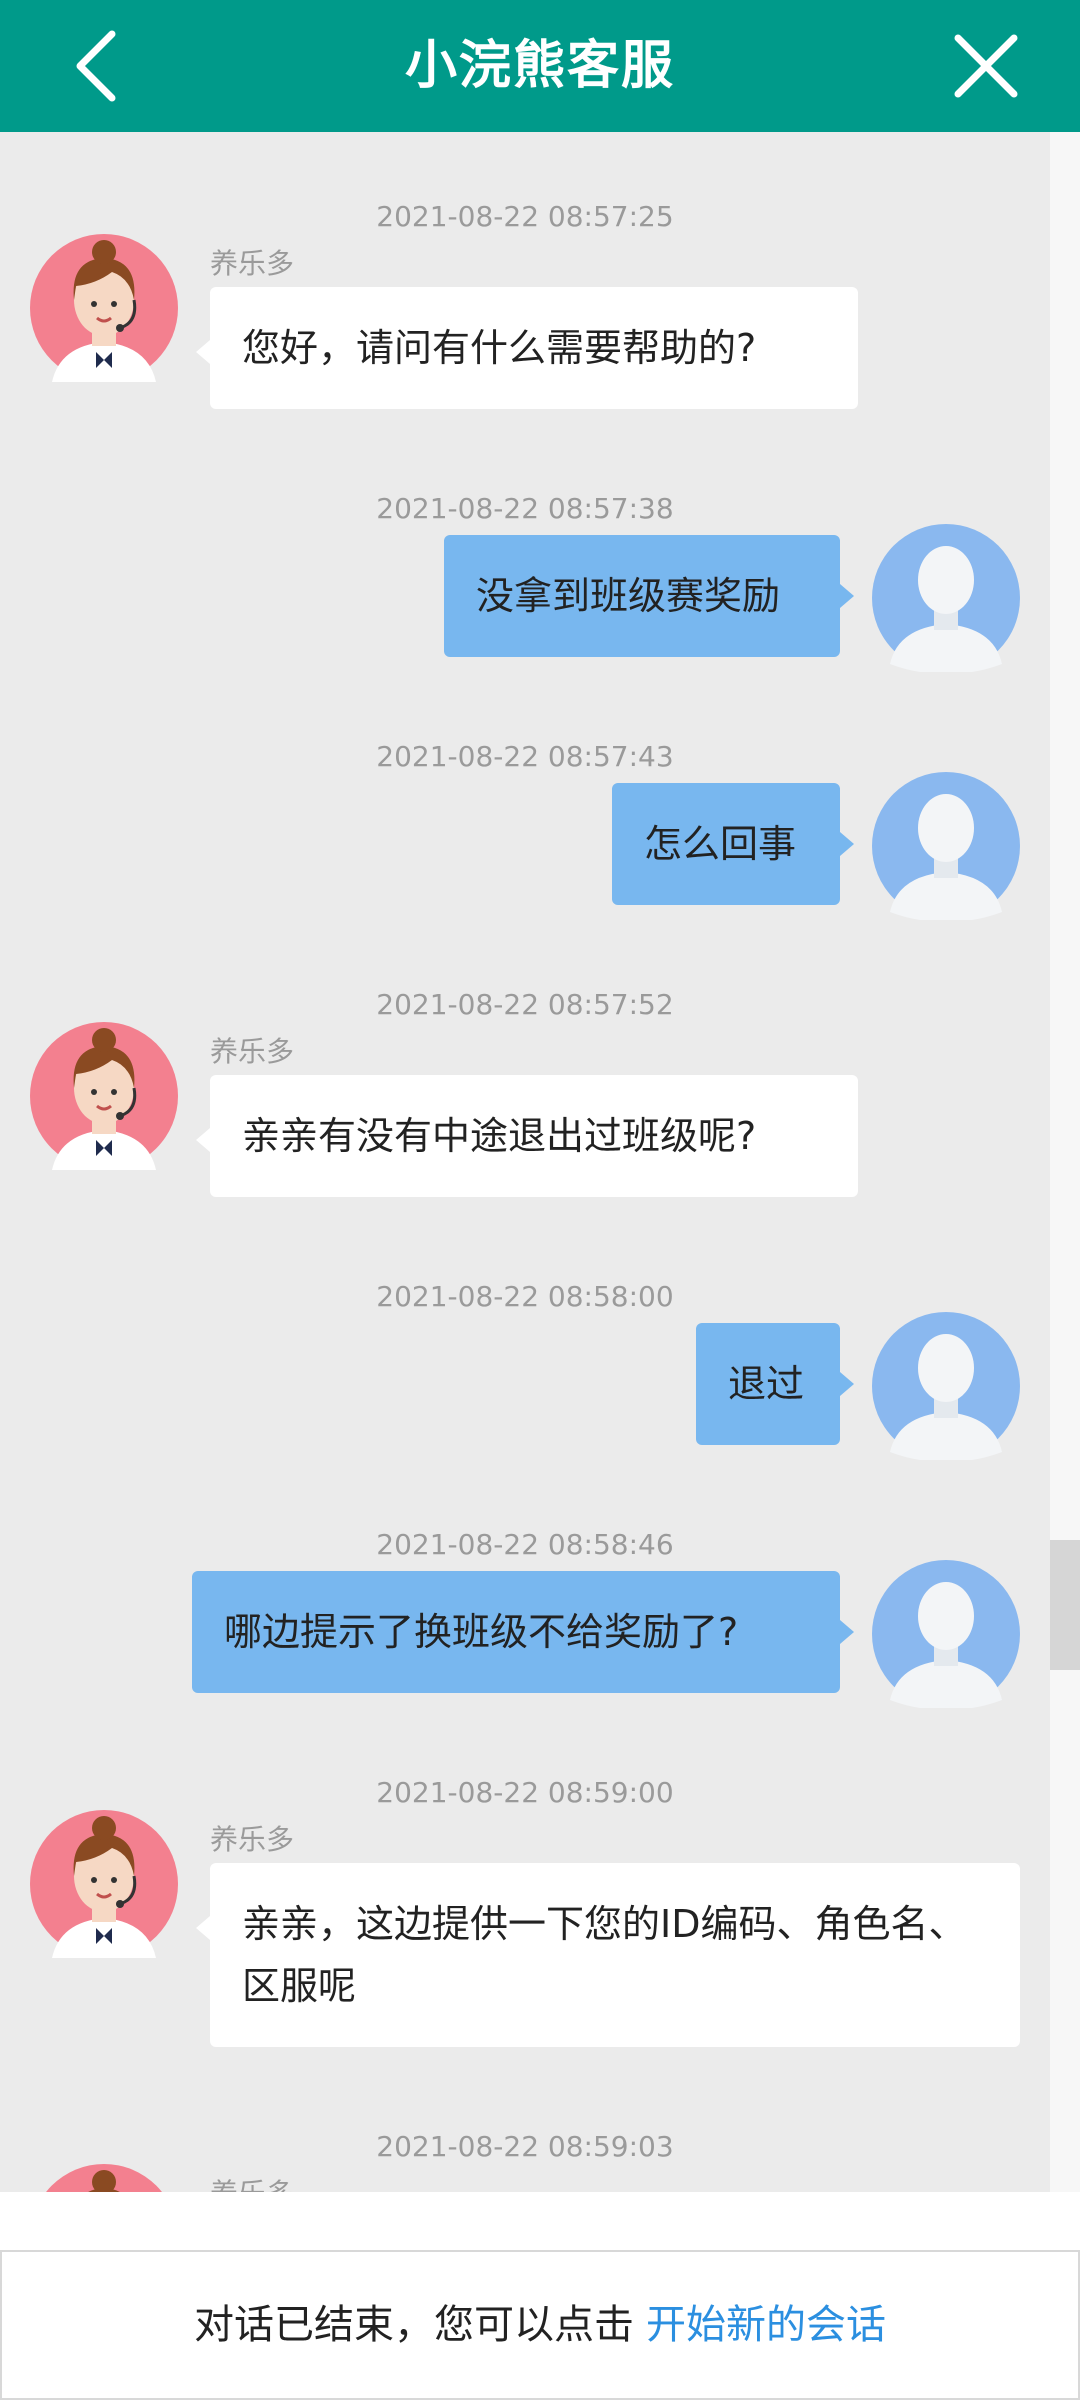 The image size is (1080, 2400). What do you see at coordinates (534, 1136) in the screenshot?
I see `agent-message-bubble: 亲亲有没有中途退出过班级呢?` at bounding box center [534, 1136].